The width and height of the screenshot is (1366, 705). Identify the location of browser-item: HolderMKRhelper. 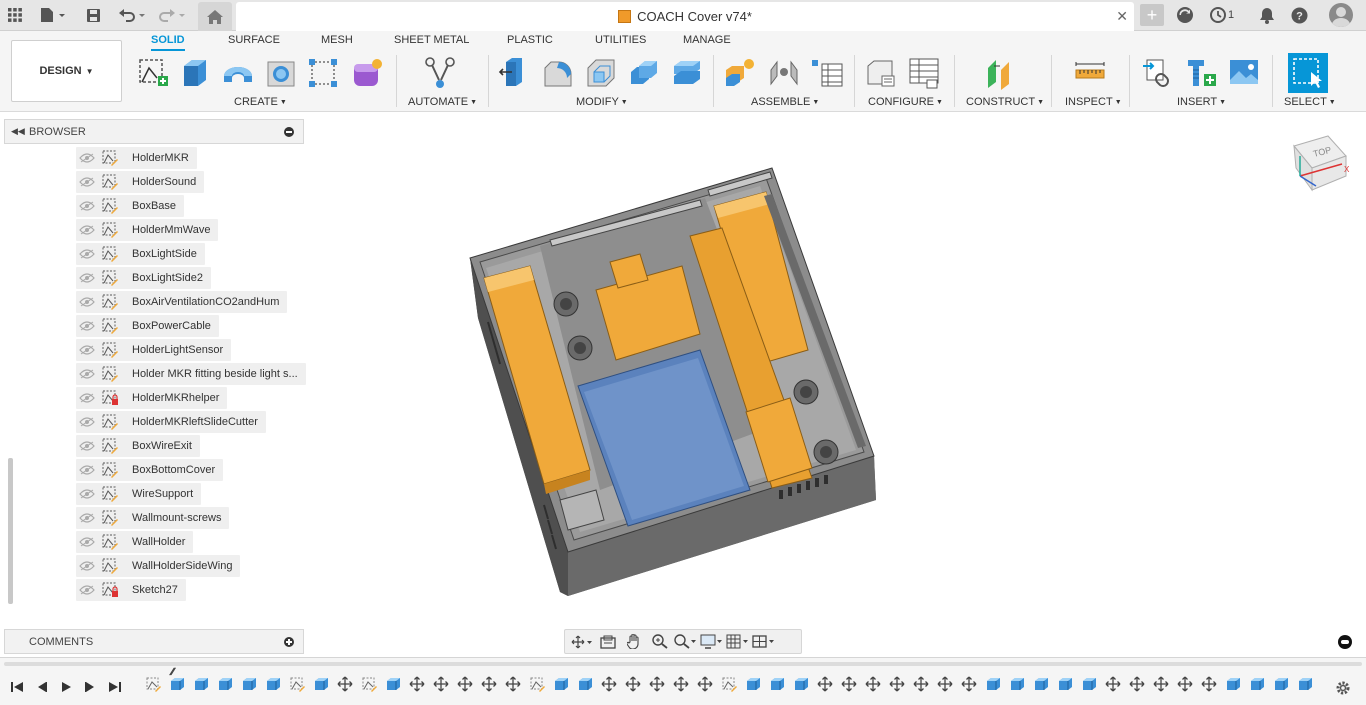
(152, 398).